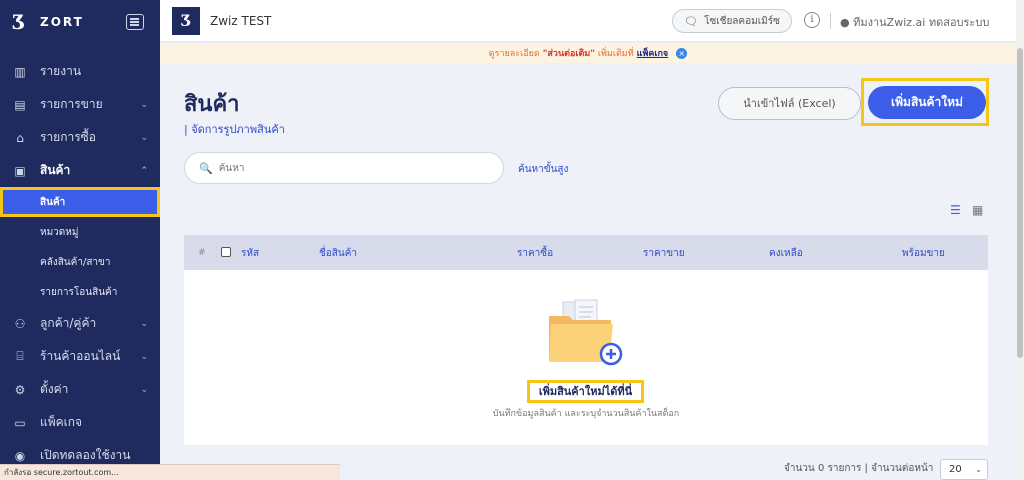  I want to click on social-commerce-label: โซเชียลคอมเมิร์ซ, so click(742, 21).